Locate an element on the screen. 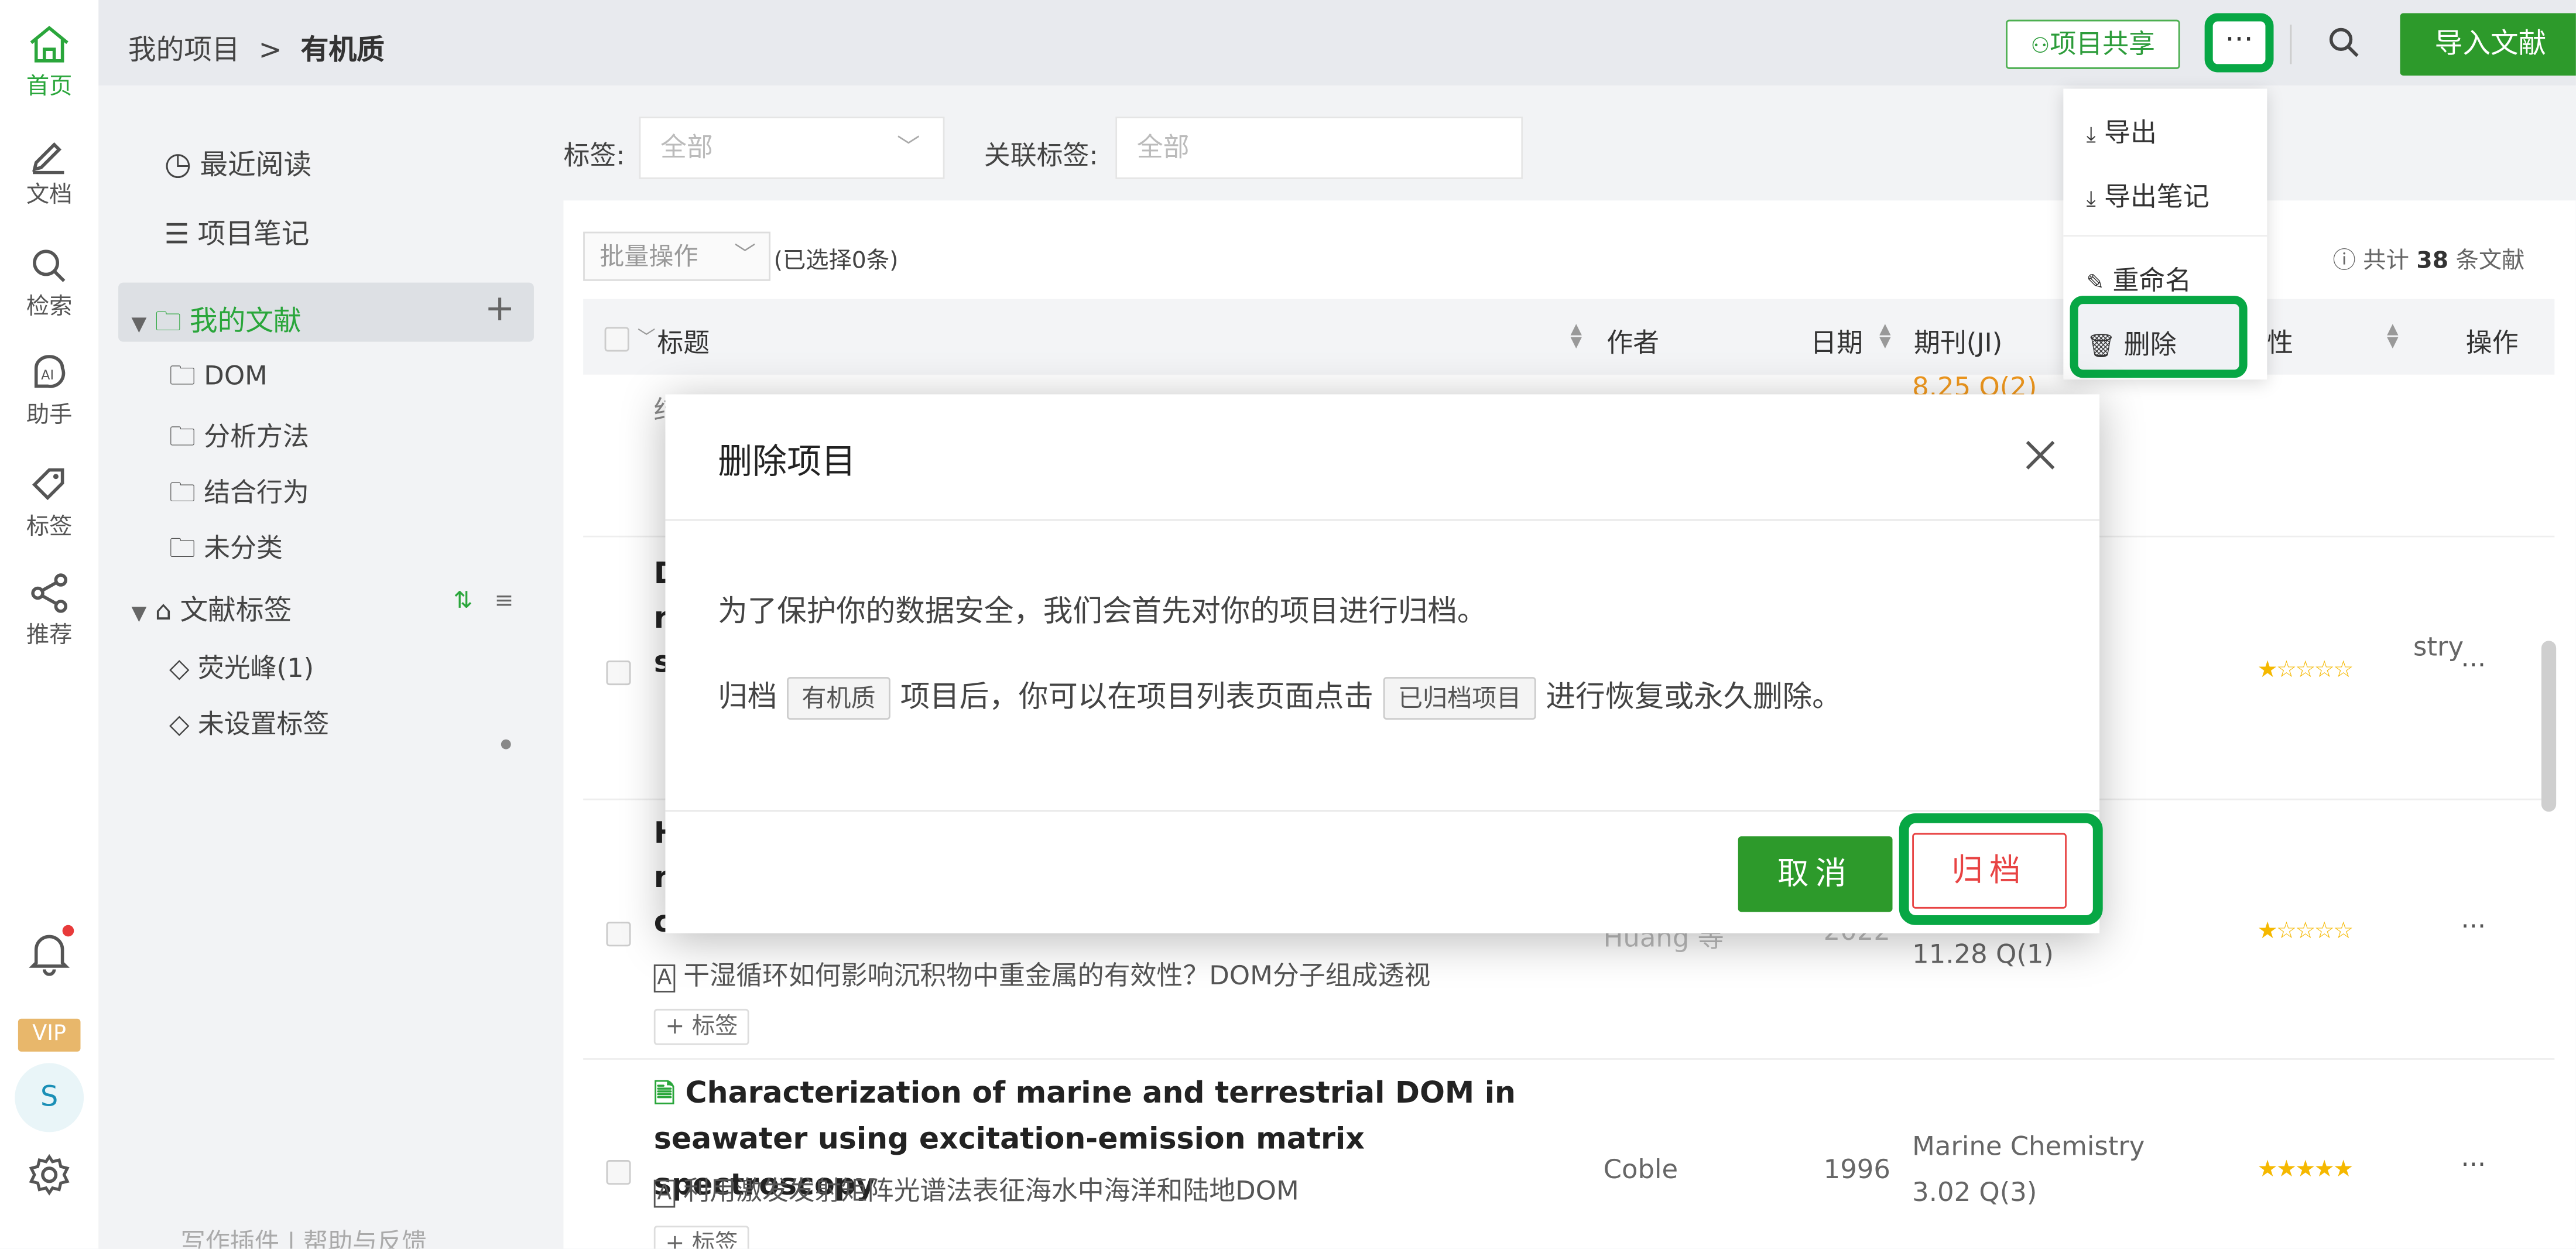 The image size is (2576, 1249). import-docs-button: 导入文献 is located at coordinates (2488, 44).